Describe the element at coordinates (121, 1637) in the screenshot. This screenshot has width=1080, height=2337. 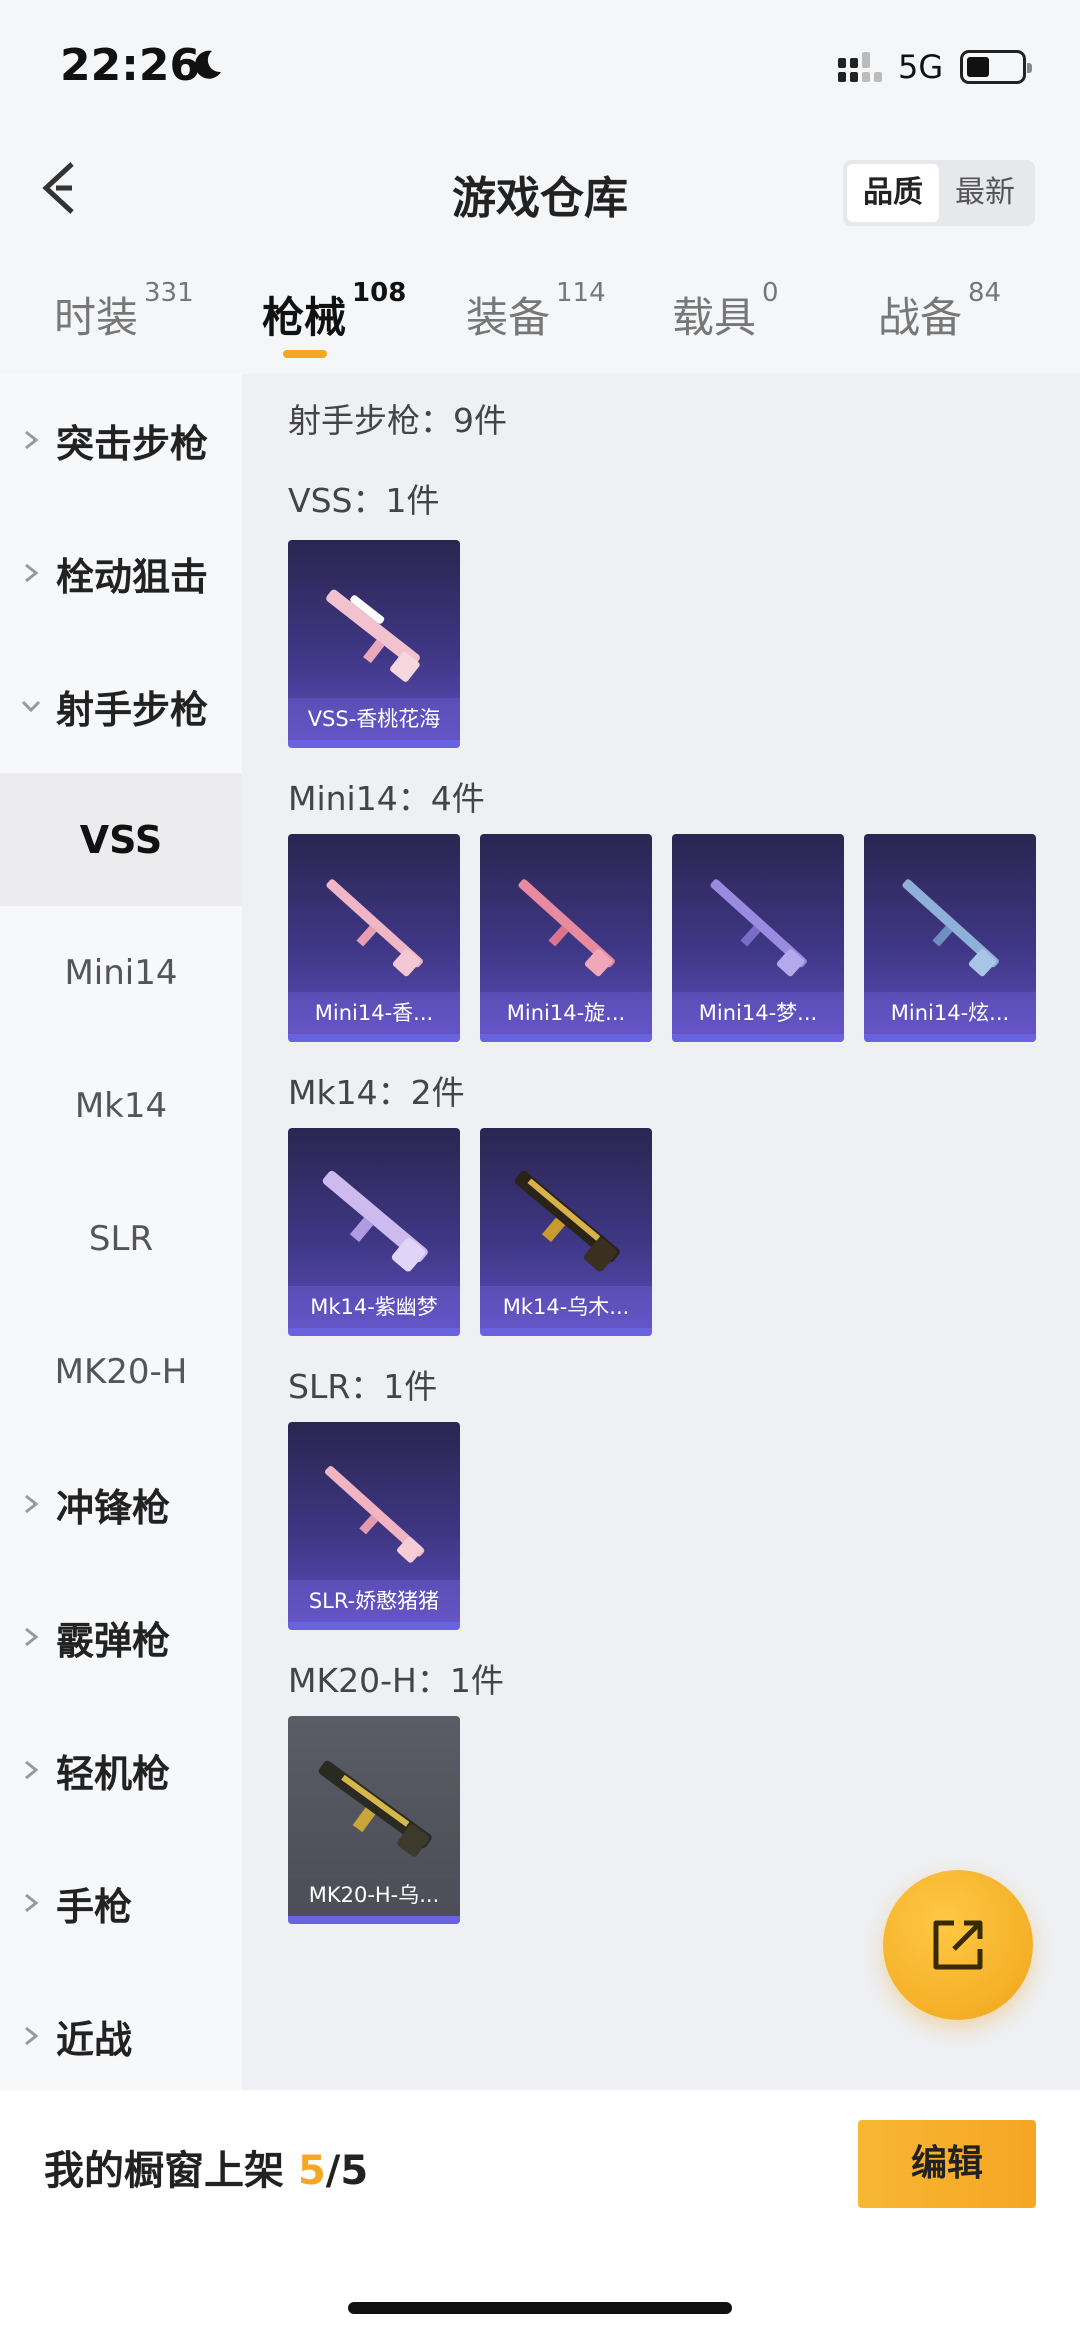
I see `sidebar-item-shotgun: 霰弹枪` at that location.